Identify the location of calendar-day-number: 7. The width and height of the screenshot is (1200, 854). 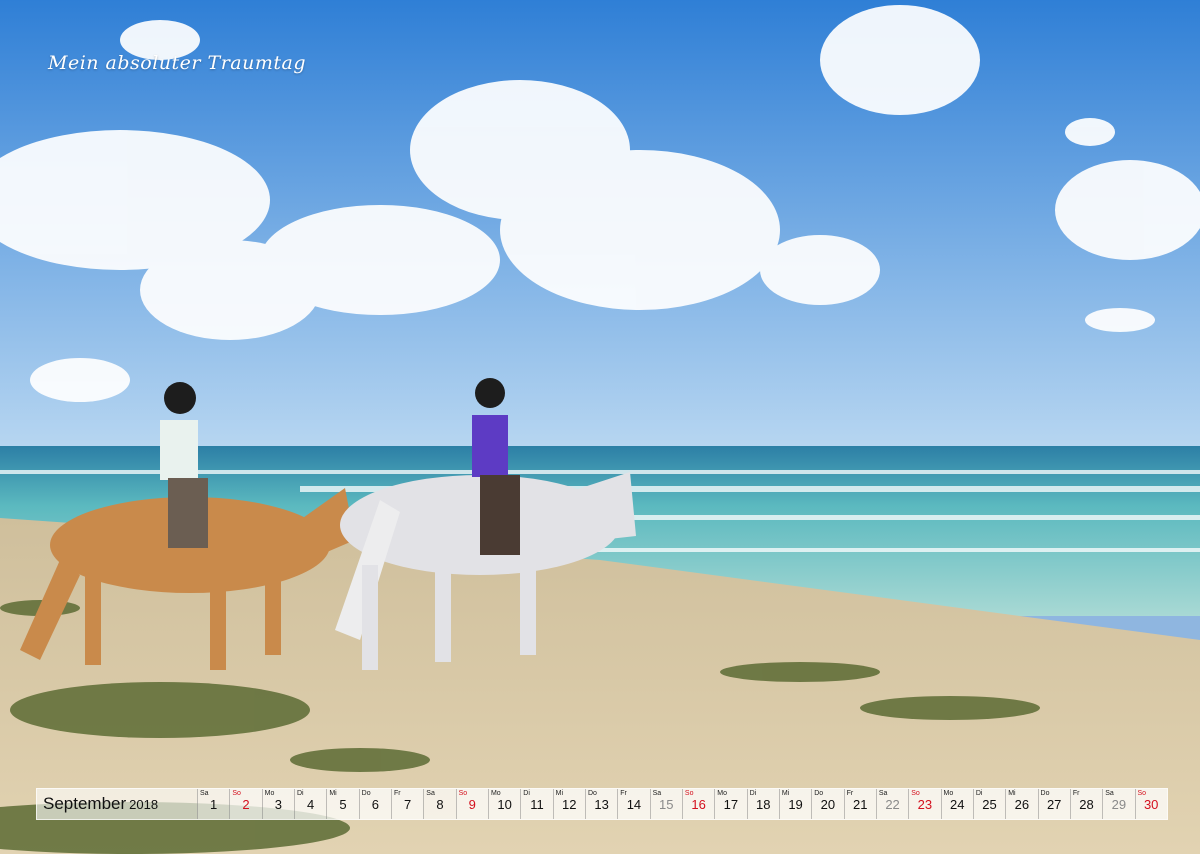
(408, 804).